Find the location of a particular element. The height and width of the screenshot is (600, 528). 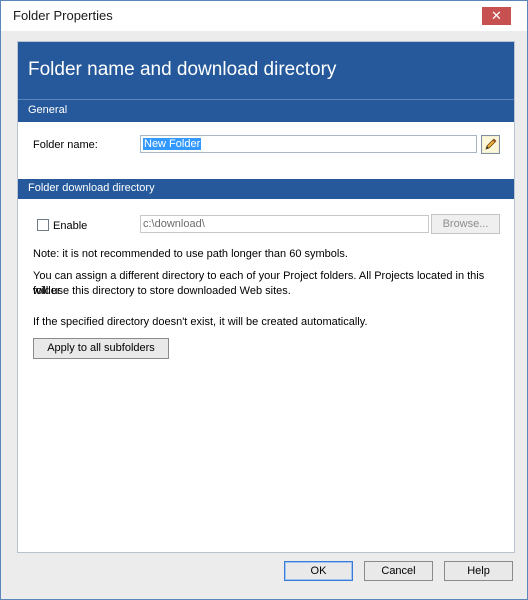

cancel-button-label: Cancel is located at coordinates (398, 571).